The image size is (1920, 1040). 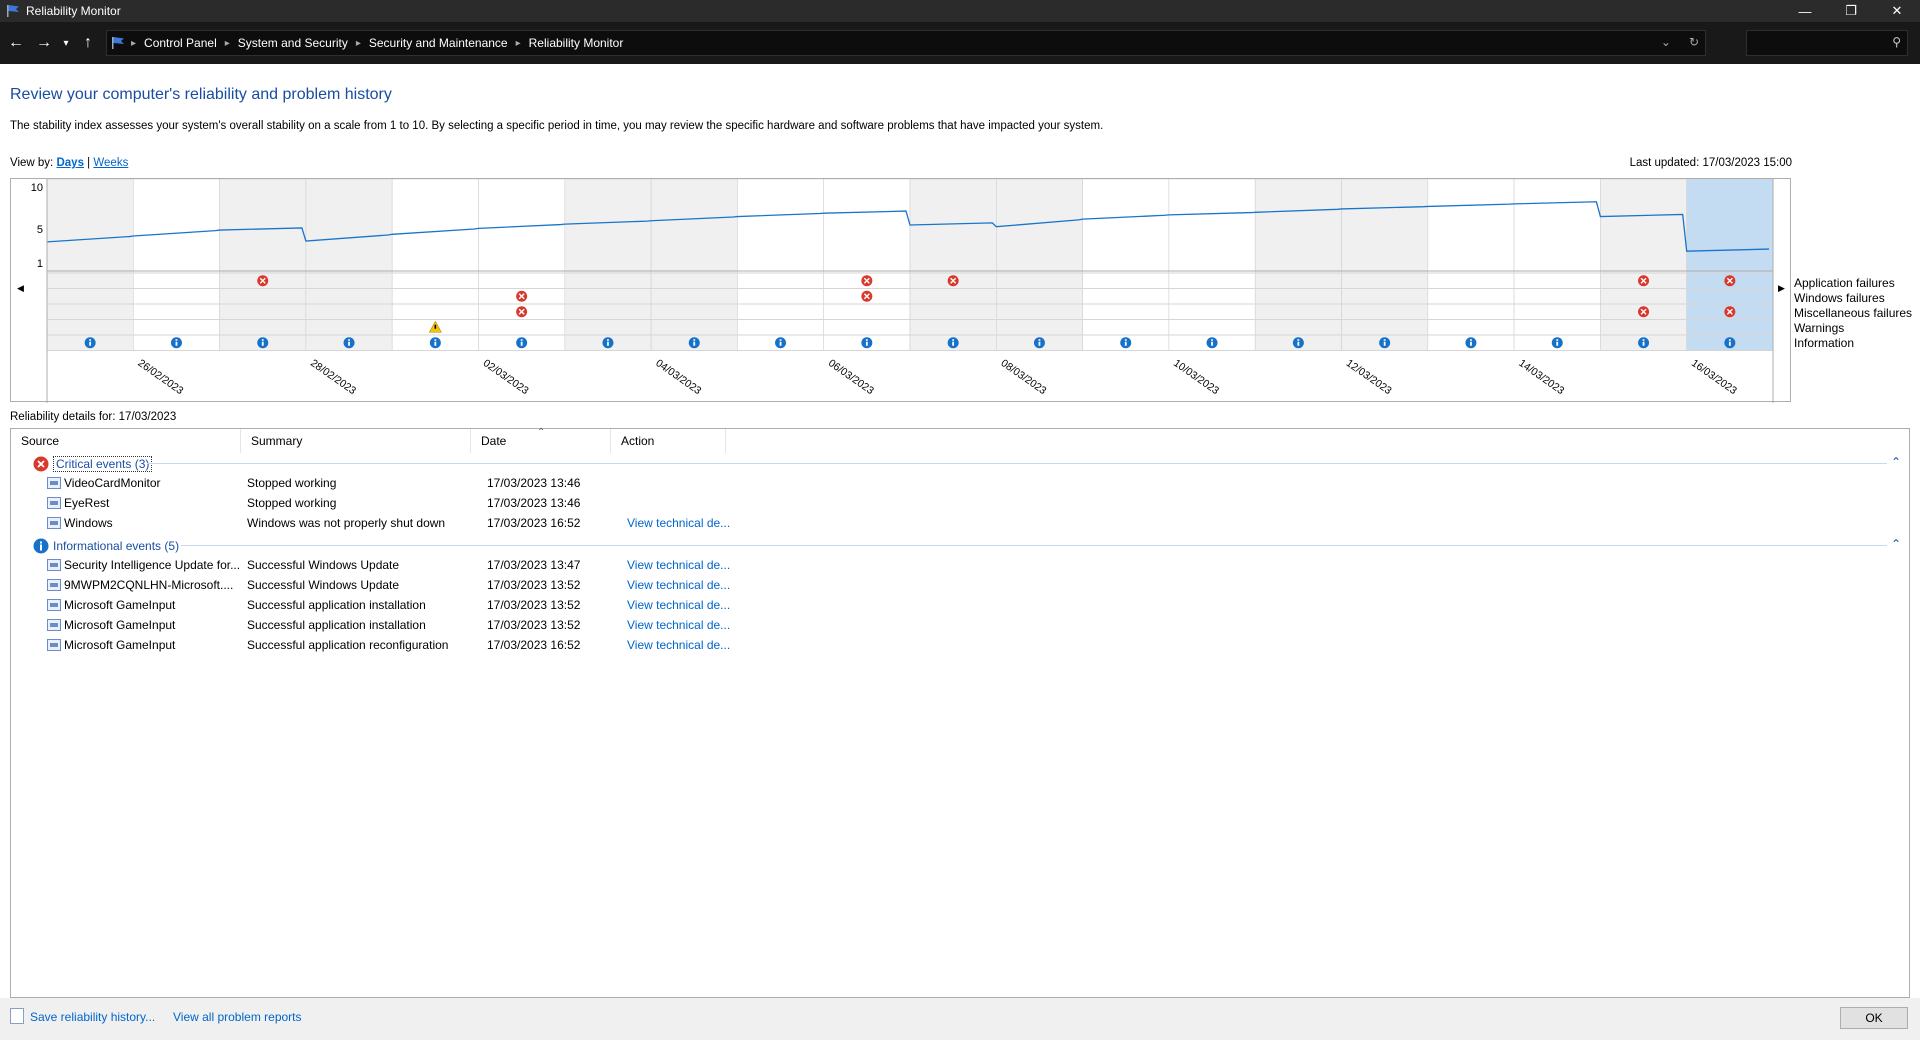 What do you see at coordinates (1824, 343) in the screenshot?
I see `legend-information: Information` at bounding box center [1824, 343].